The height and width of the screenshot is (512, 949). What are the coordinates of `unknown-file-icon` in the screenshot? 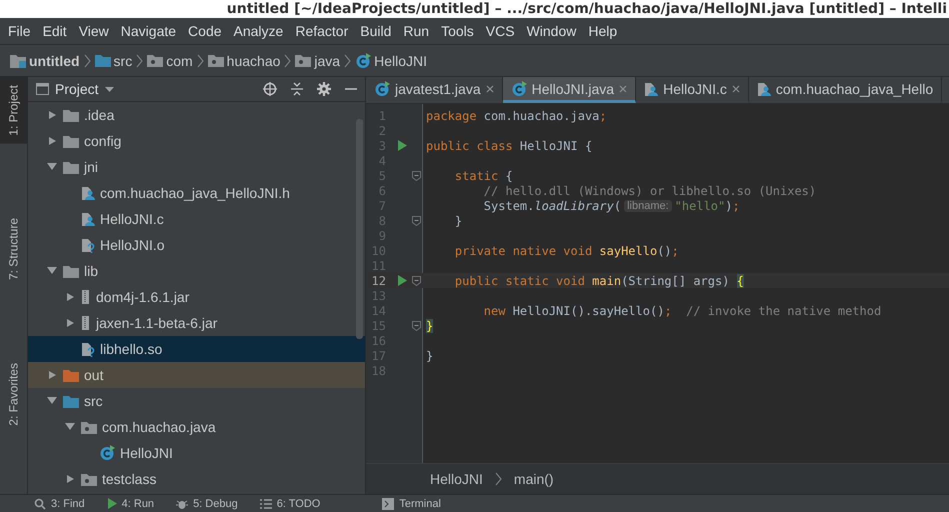 It's located at (88, 245).